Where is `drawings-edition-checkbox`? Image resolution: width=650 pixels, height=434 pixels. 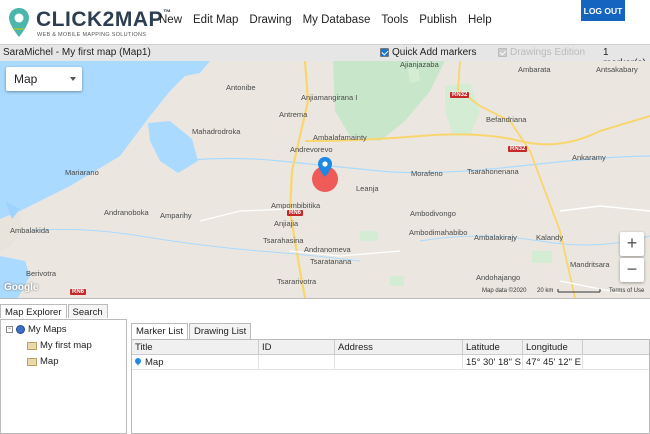
drawings-edition-checkbox is located at coordinates (502, 52).